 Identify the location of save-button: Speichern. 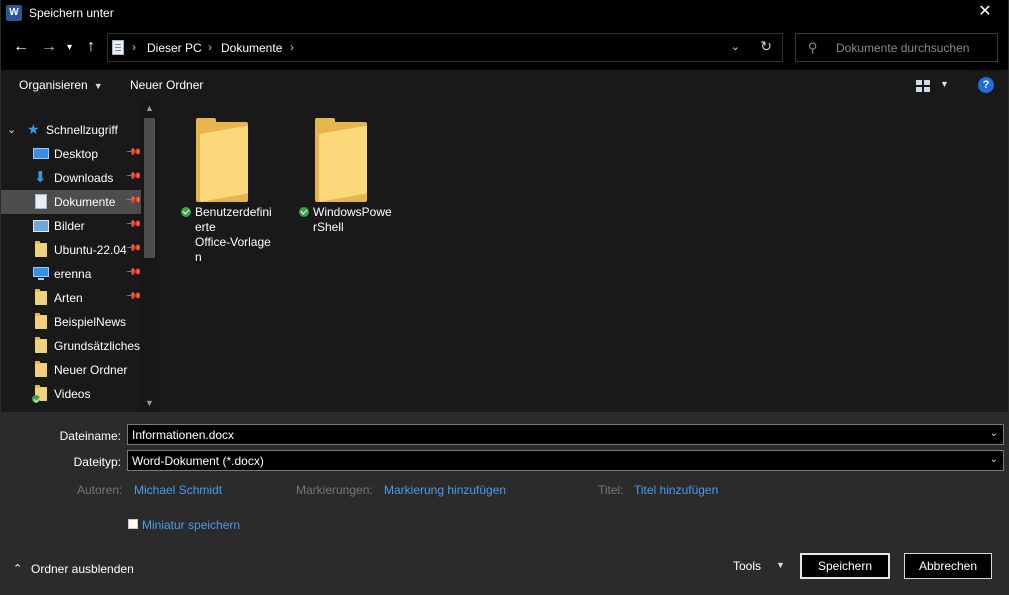
(845, 566).